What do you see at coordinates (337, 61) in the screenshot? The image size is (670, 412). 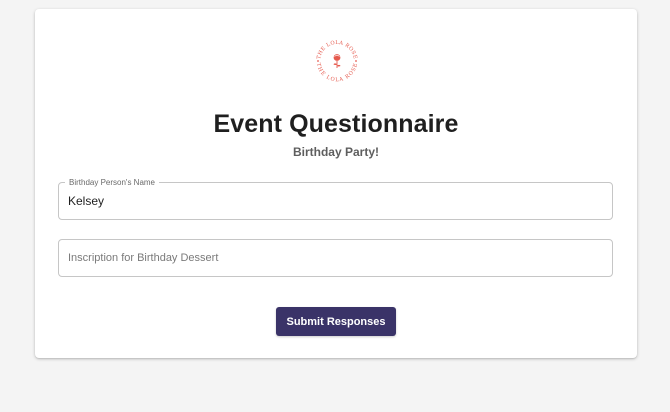 I see `the-lola-rose-logo: THE LOLA ROSE THE LOLA ROSE` at bounding box center [337, 61].